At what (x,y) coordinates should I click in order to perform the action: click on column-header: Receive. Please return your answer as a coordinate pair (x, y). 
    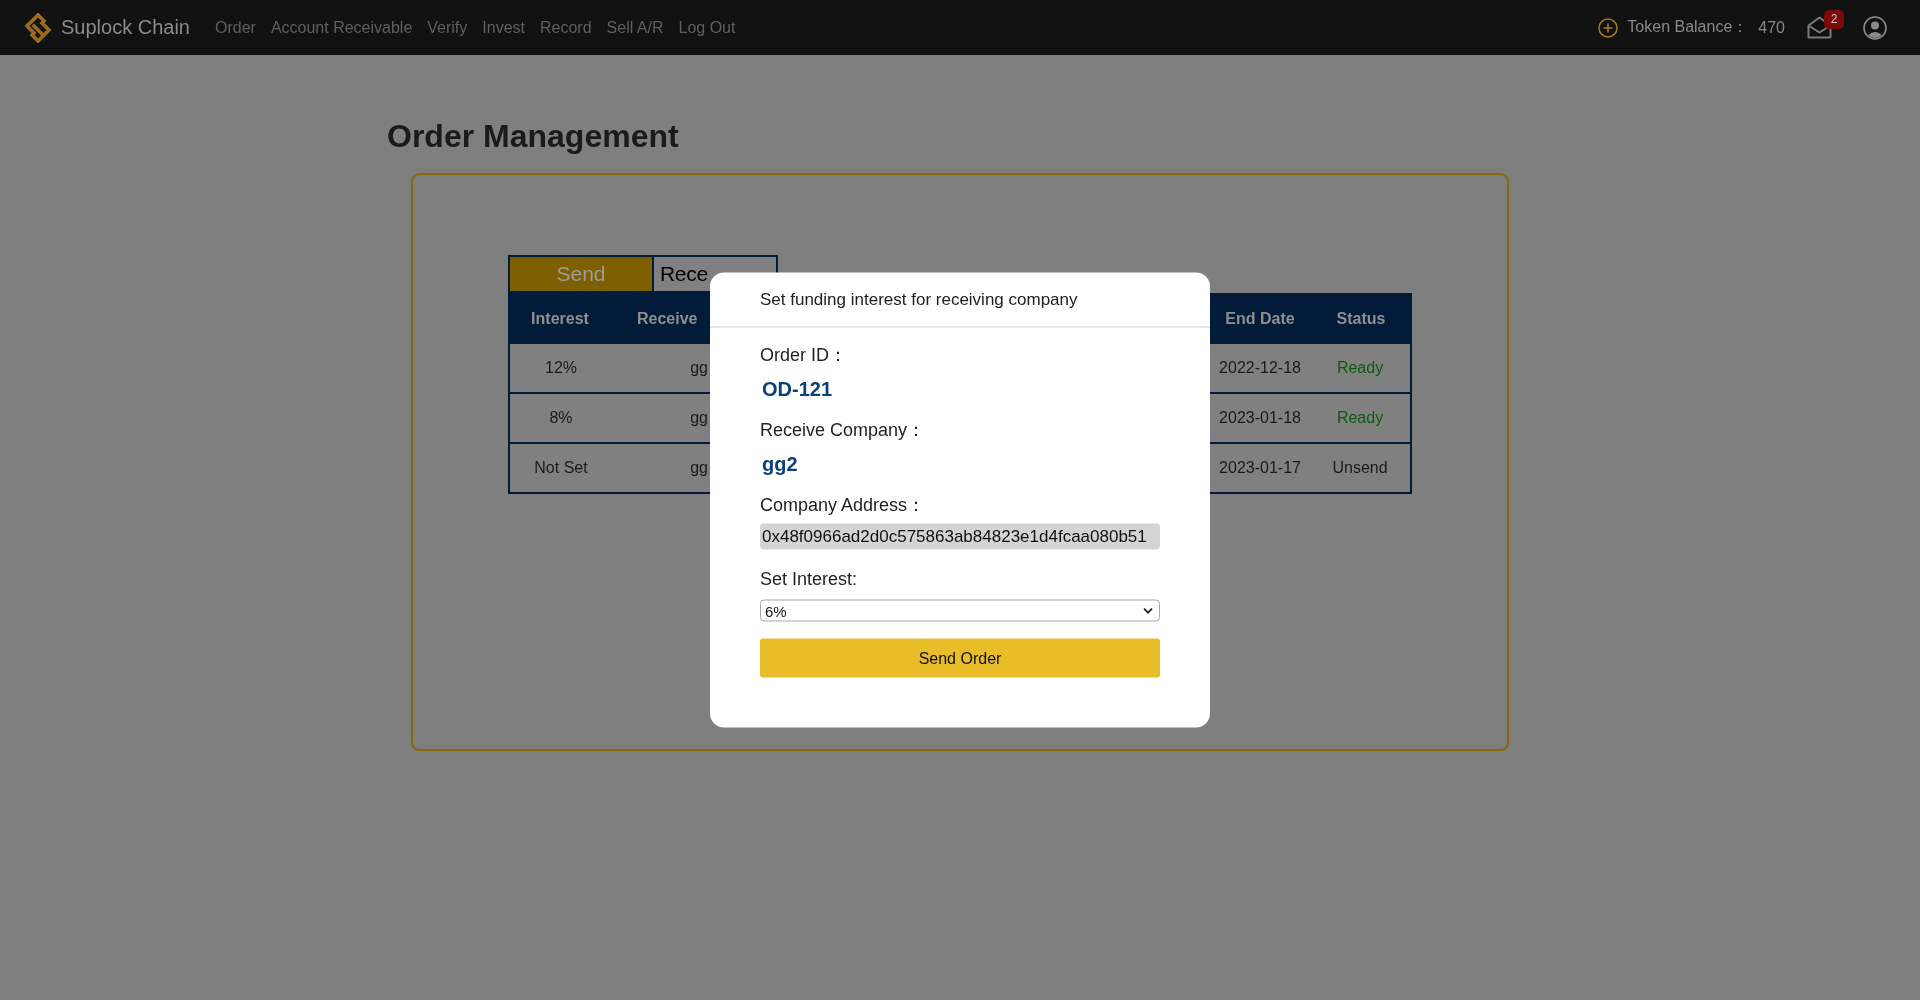
    Looking at the image, I should click on (661, 318).